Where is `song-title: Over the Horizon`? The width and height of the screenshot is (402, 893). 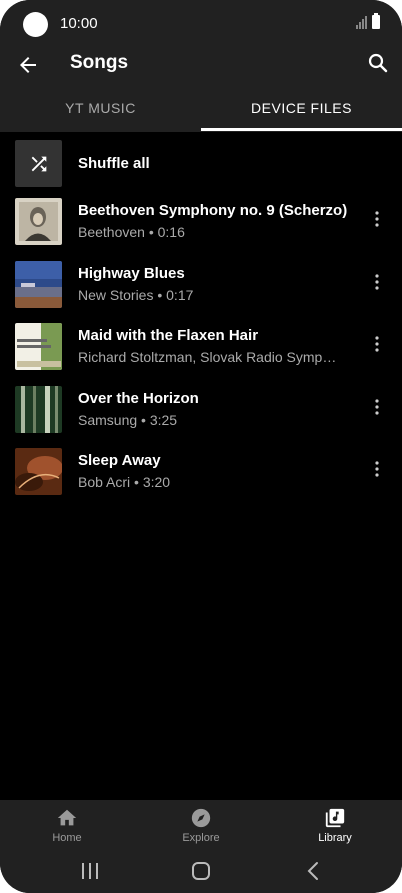 song-title: Over the Horizon is located at coordinates (138, 398).